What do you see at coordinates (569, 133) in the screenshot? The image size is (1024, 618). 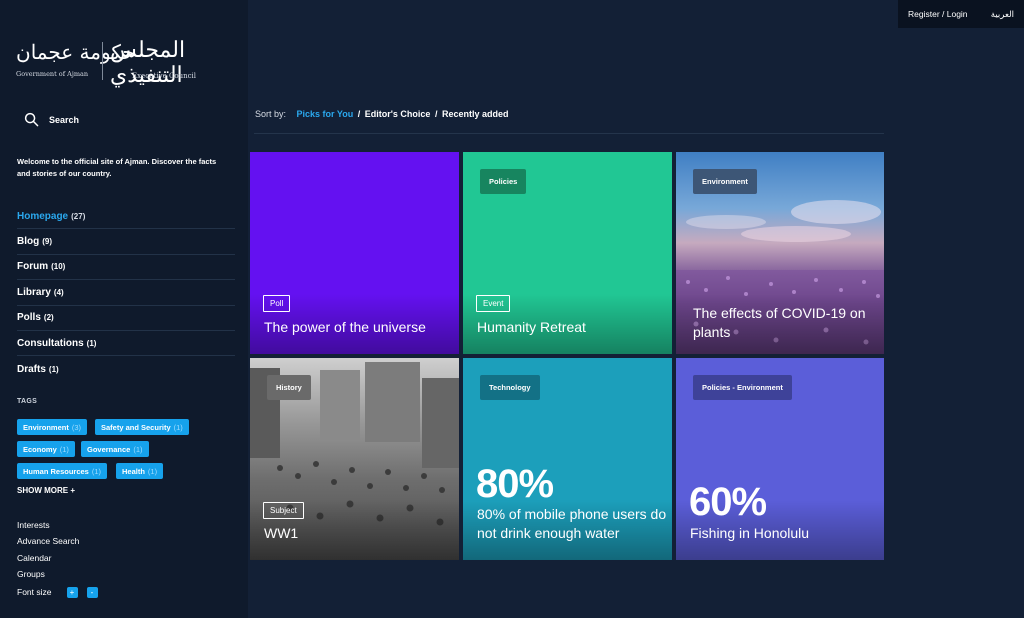 I see `sort-divider` at bounding box center [569, 133].